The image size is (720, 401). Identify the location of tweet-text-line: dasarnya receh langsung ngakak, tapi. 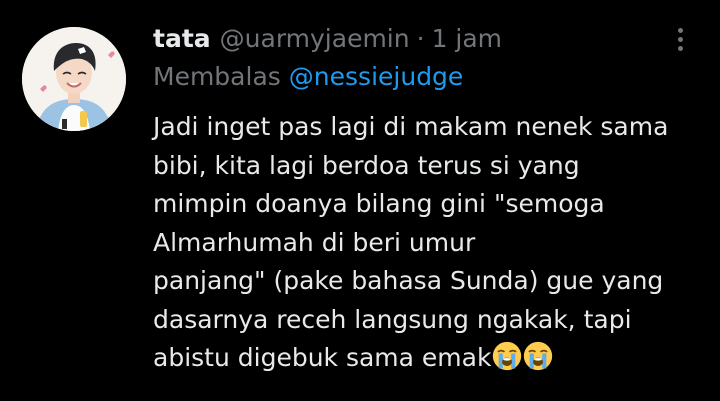
(392, 319).